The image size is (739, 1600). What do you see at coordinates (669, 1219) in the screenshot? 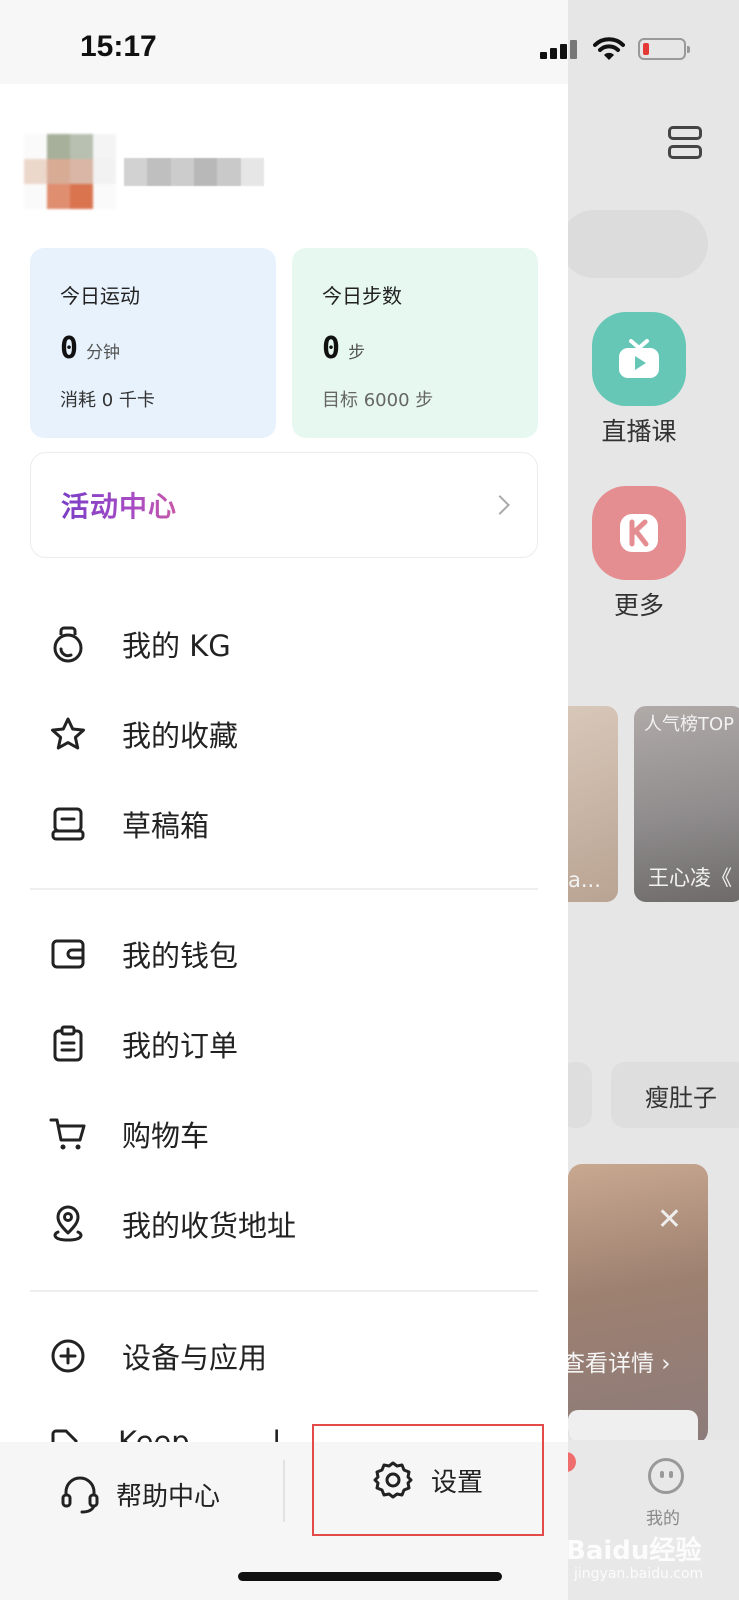
I see `close-icon: ✕` at bounding box center [669, 1219].